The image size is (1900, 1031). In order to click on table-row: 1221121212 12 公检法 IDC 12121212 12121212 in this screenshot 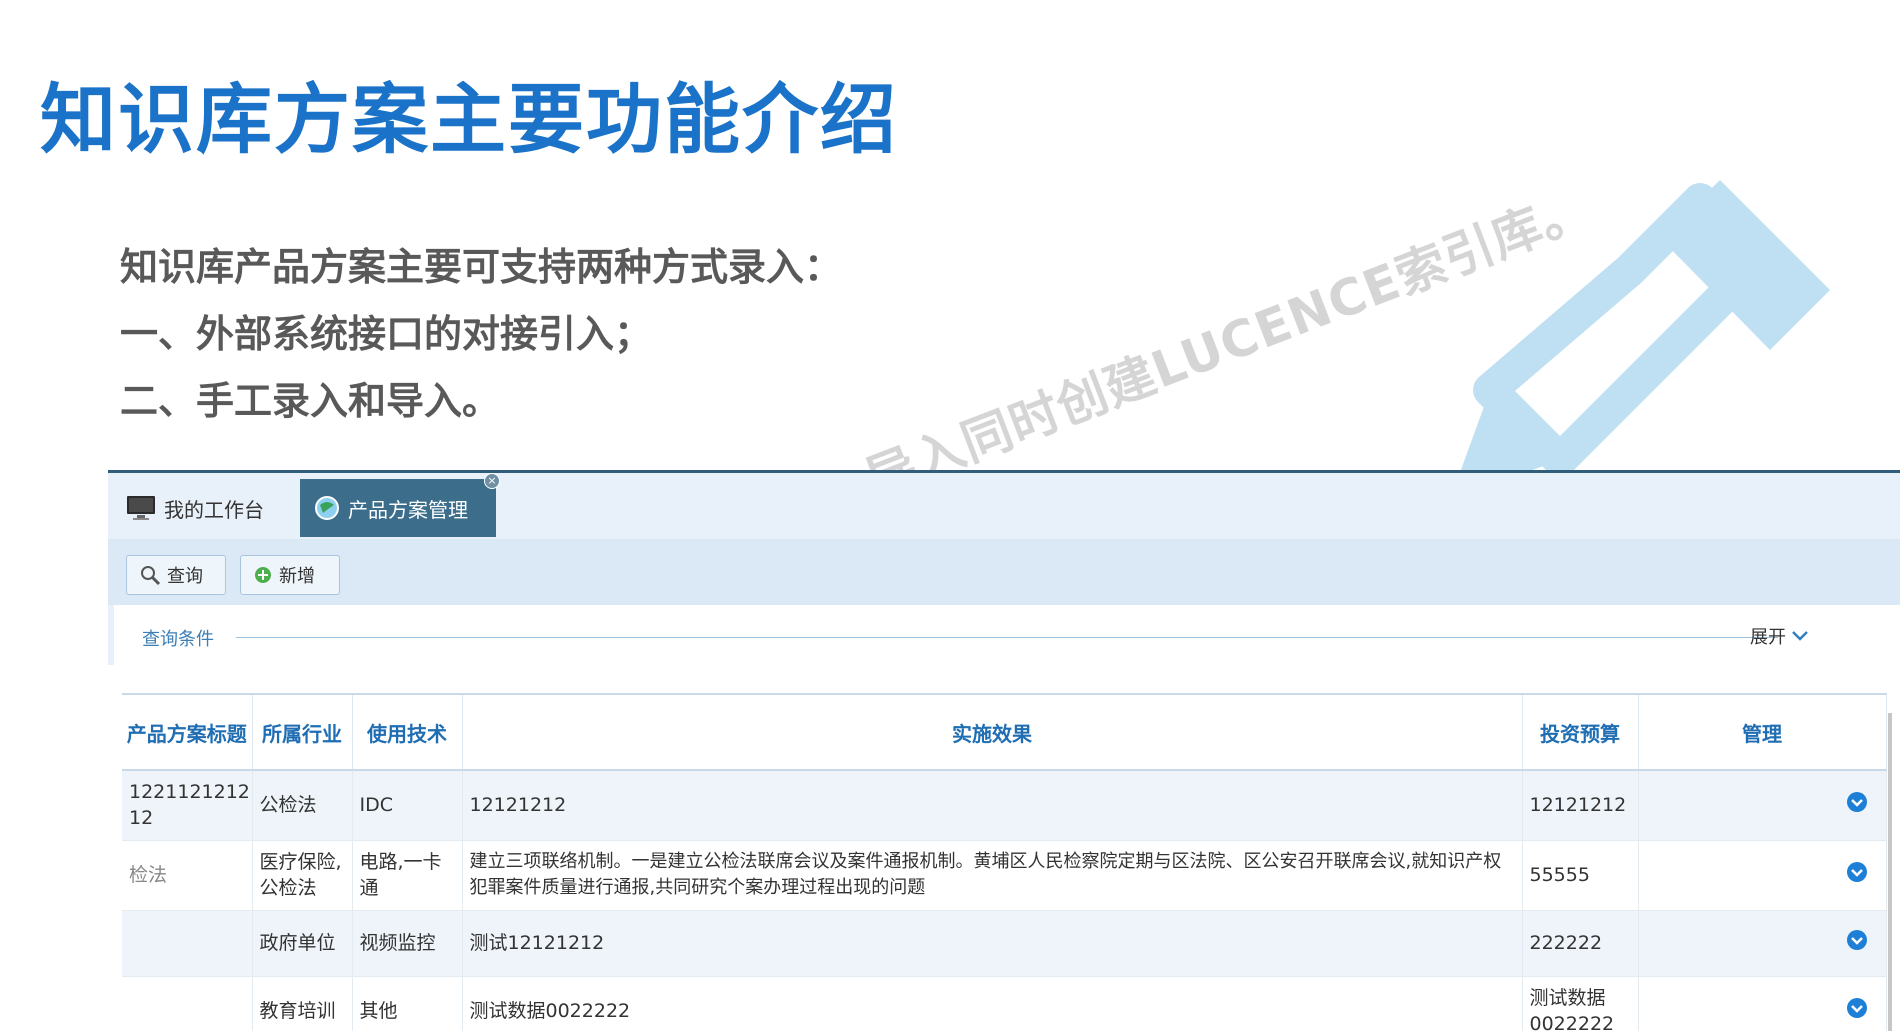, I will do `click(1004, 805)`.